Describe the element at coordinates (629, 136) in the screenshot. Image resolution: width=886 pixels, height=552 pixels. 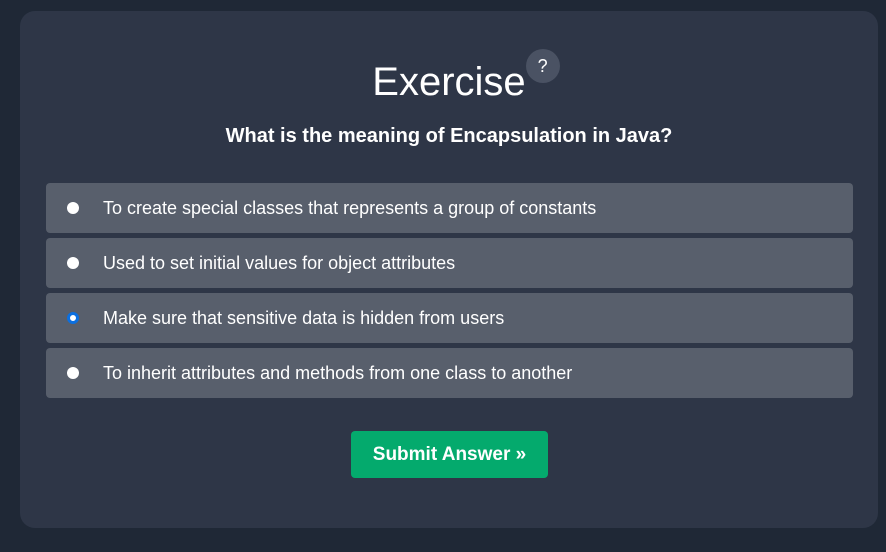
I see `question-suffix: in Java?` at that location.